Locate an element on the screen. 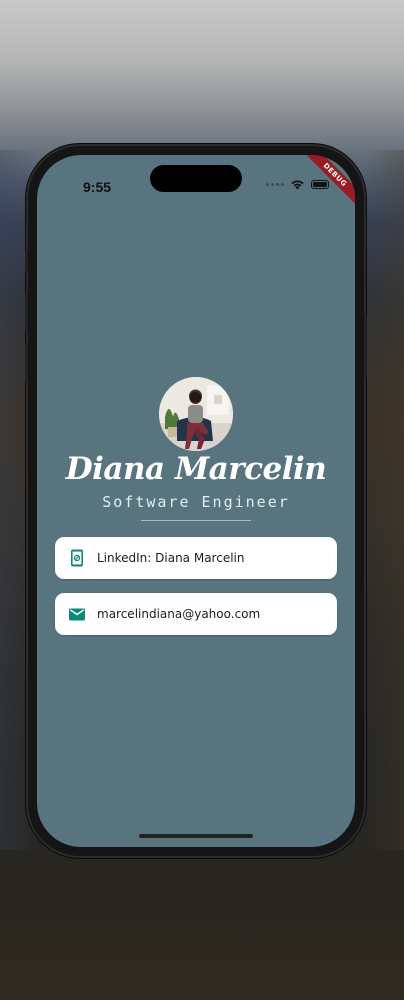 This screenshot has width=404, height=1000. phone-link-icon is located at coordinates (77, 558).